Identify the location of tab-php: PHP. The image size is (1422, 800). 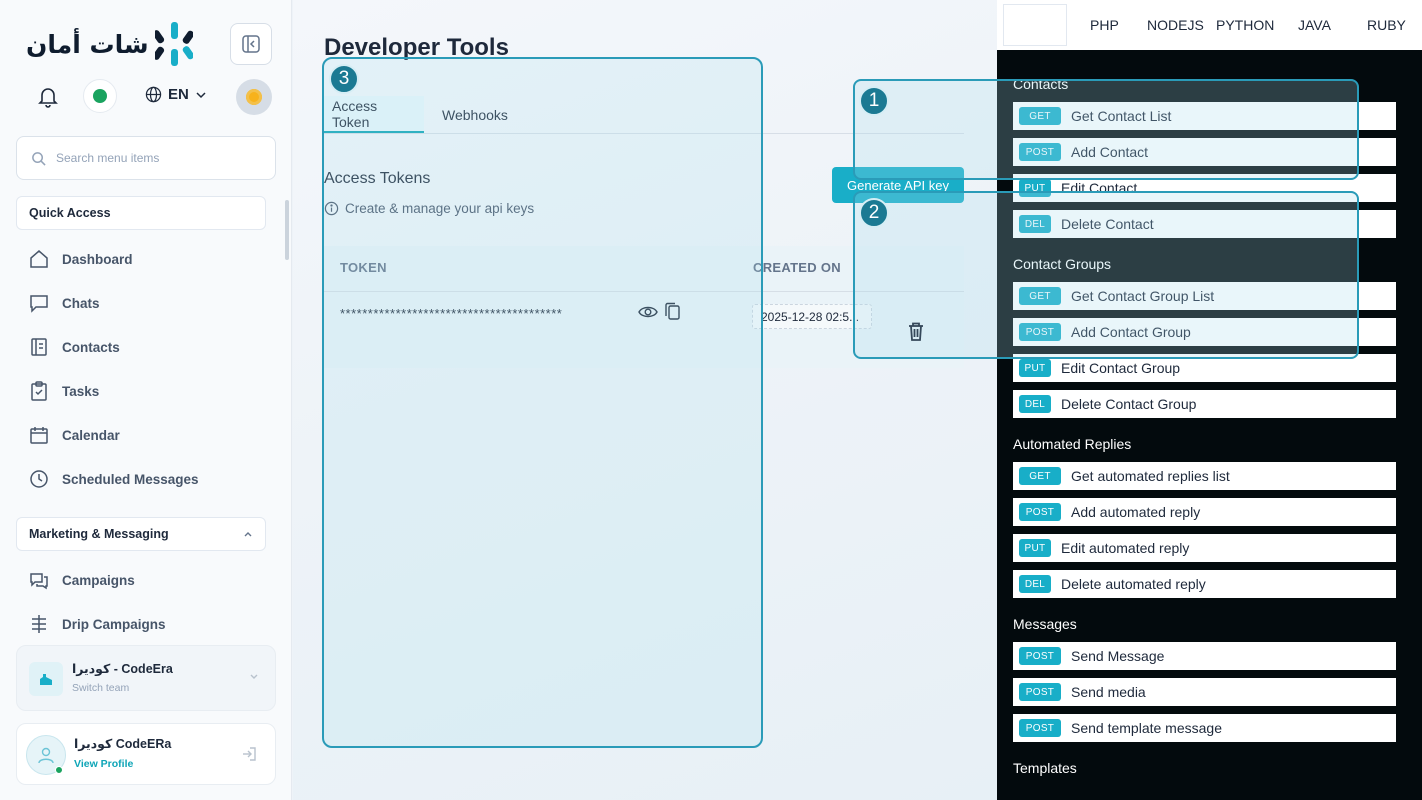
(1104, 25).